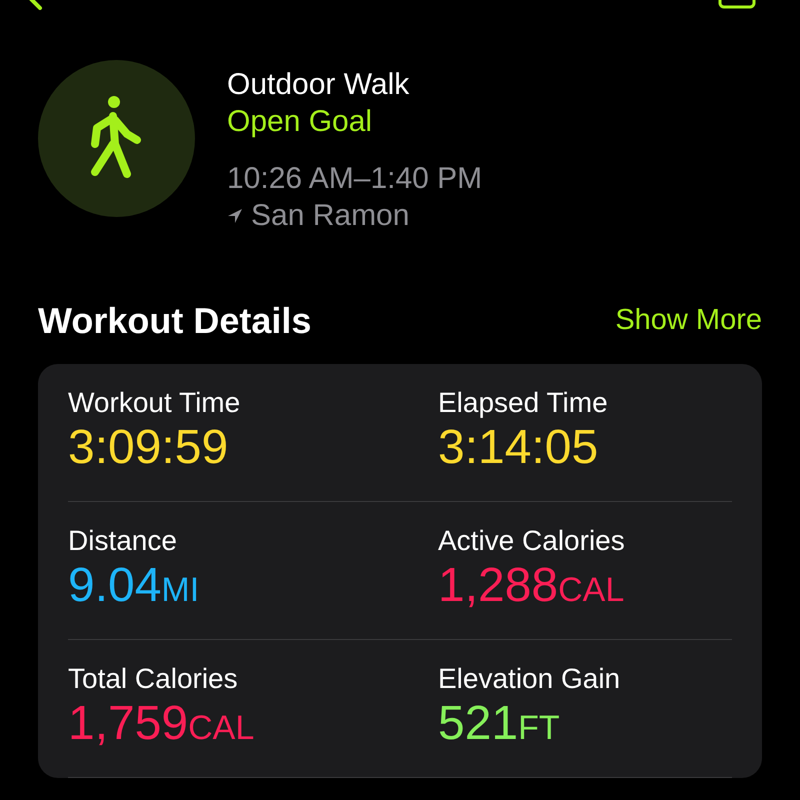  I want to click on workout-title: Outdoor Walk, so click(318, 85).